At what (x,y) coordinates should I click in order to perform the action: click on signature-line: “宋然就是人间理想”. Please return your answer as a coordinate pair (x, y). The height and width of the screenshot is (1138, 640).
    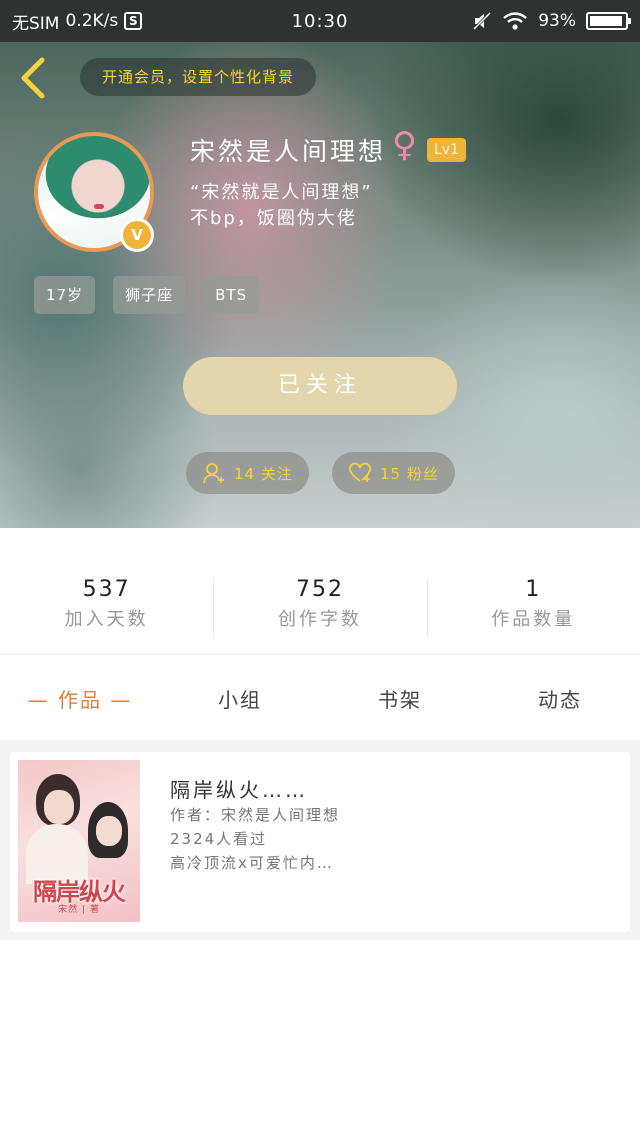
    Looking at the image, I should click on (281, 192).